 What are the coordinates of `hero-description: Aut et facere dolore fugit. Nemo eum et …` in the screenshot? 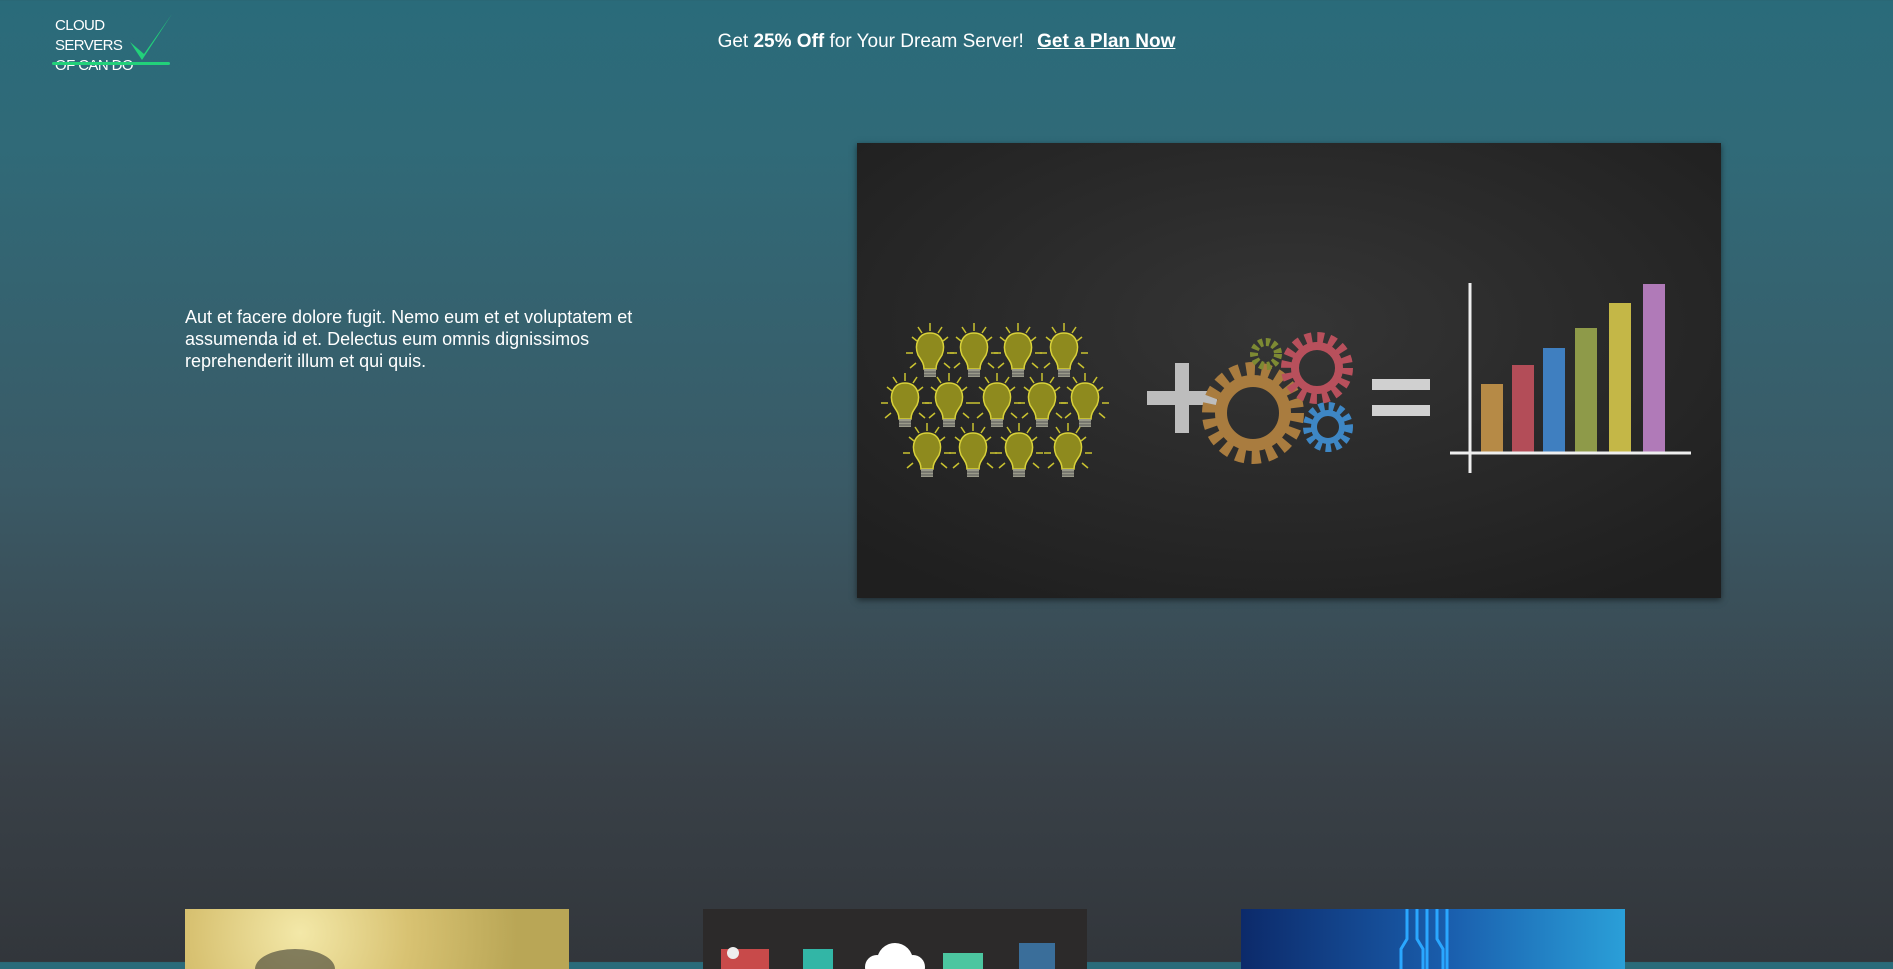 It's located at (409, 339).